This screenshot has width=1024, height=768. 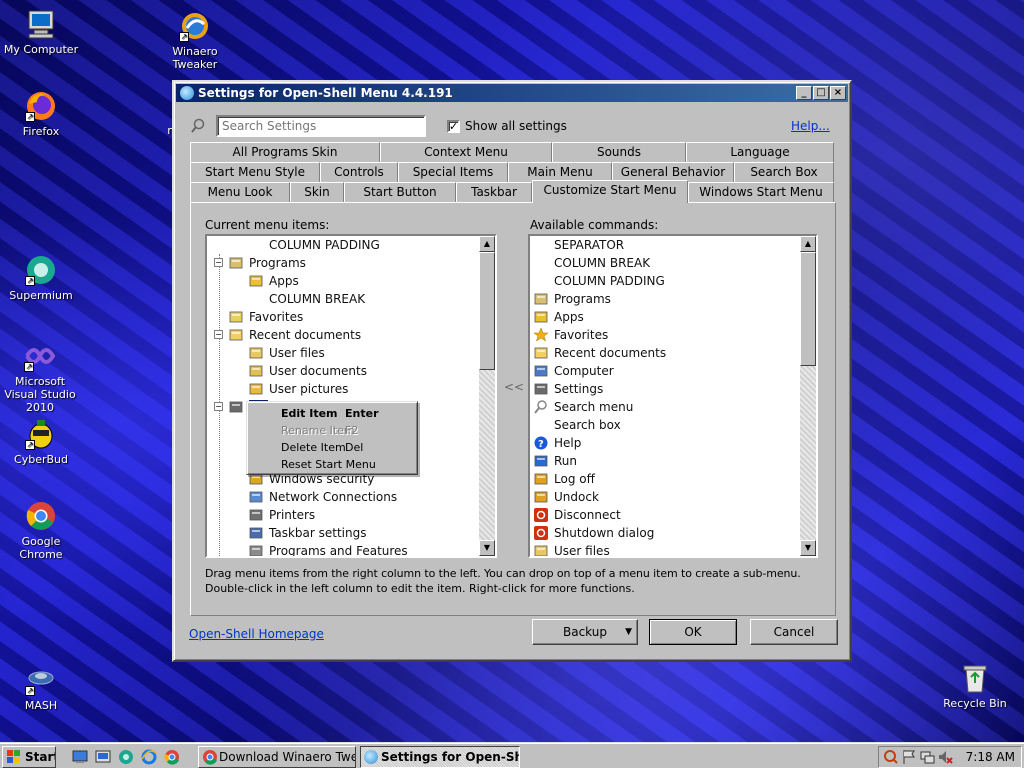 I want to click on quicklaunch-explorer-icon, so click(x=103, y=758).